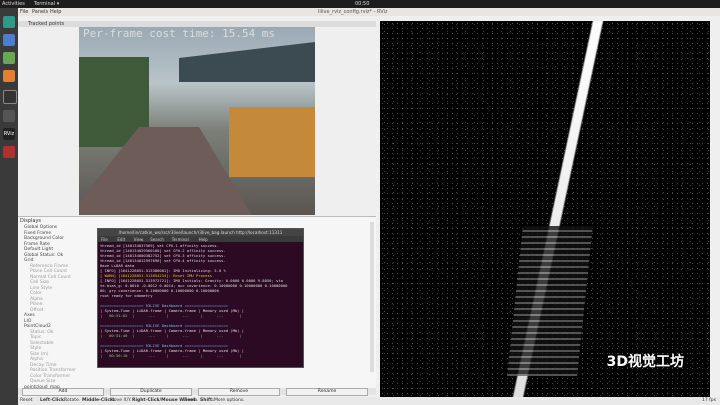 The width and height of the screenshot is (720, 405). What do you see at coordinates (645, 362) in the screenshot?
I see `watermark-text: 3D视觉工坊` at bounding box center [645, 362].